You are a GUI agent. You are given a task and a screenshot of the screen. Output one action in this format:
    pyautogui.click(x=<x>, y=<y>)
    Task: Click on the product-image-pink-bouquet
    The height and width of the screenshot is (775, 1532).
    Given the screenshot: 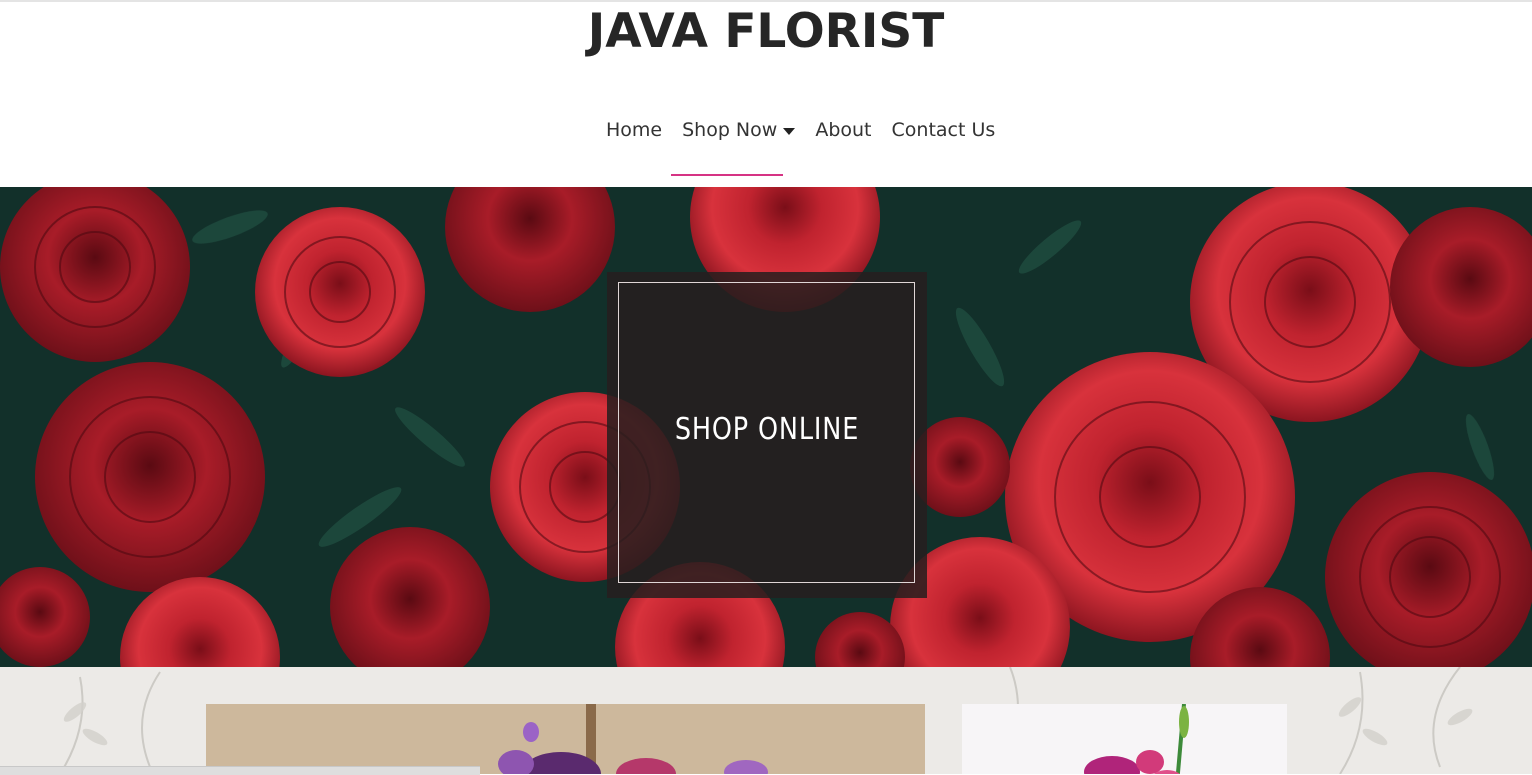 What is the action you would take?
    pyautogui.click(x=1124, y=739)
    